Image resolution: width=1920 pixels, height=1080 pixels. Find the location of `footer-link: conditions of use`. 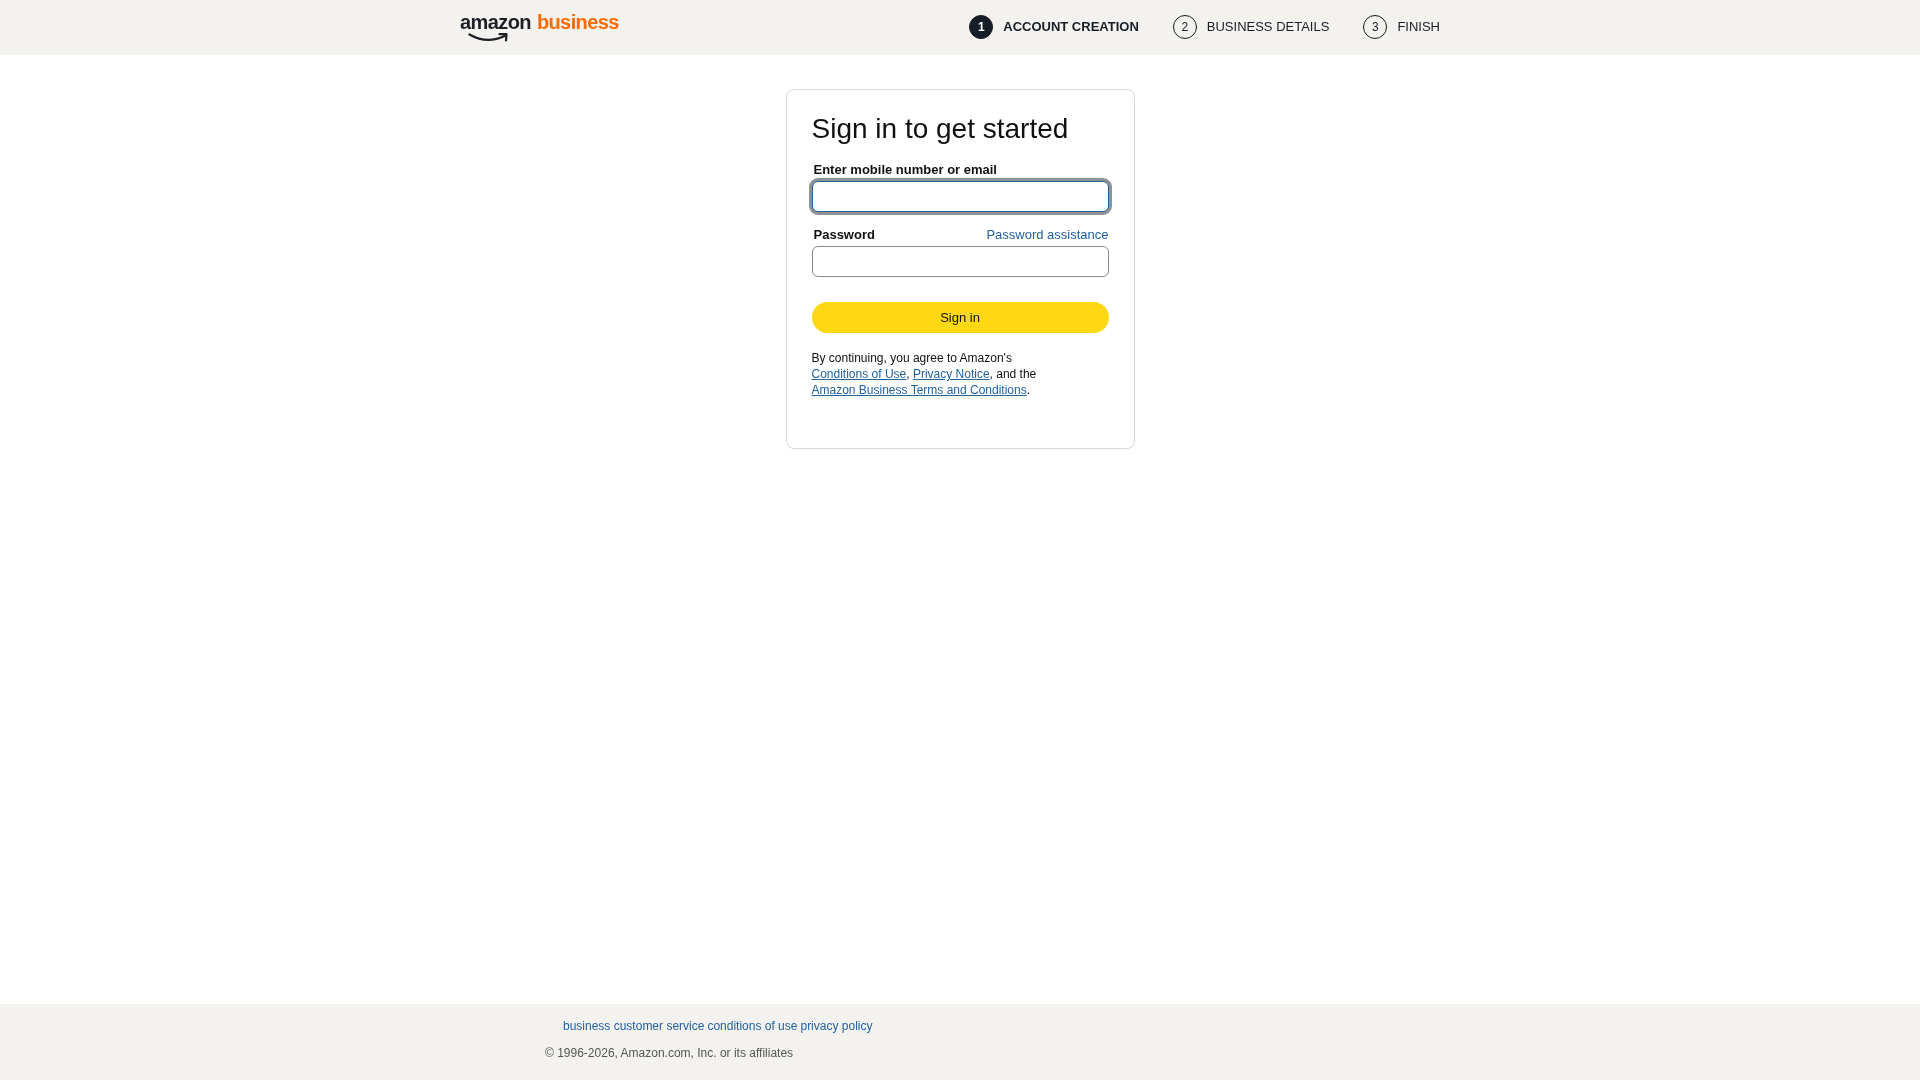

footer-link: conditions of use is located at coordinates (752, 1026).